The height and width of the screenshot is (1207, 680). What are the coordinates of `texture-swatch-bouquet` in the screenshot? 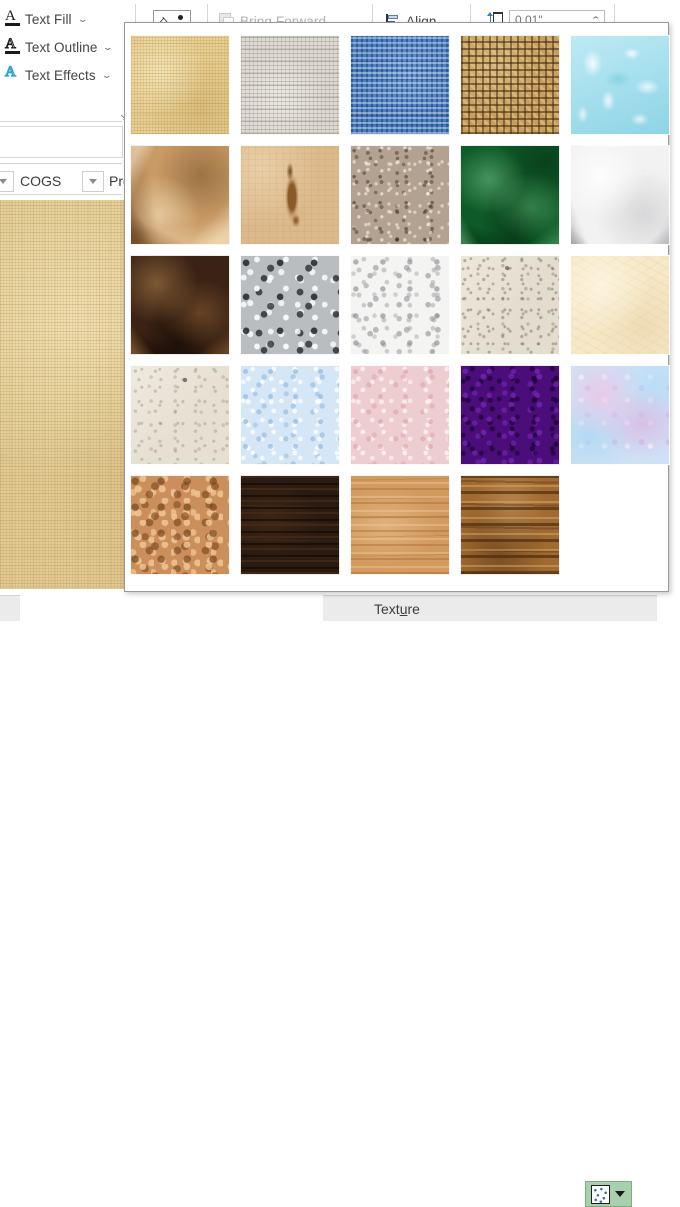 It's located at (620, 415).